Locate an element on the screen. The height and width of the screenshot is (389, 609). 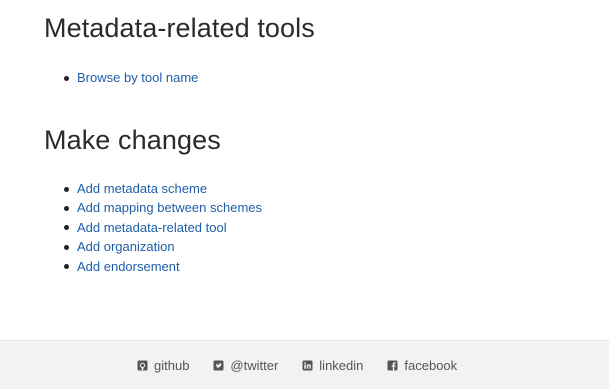
list-item: Add mapping between schemes is located at coordinates (163, 207).